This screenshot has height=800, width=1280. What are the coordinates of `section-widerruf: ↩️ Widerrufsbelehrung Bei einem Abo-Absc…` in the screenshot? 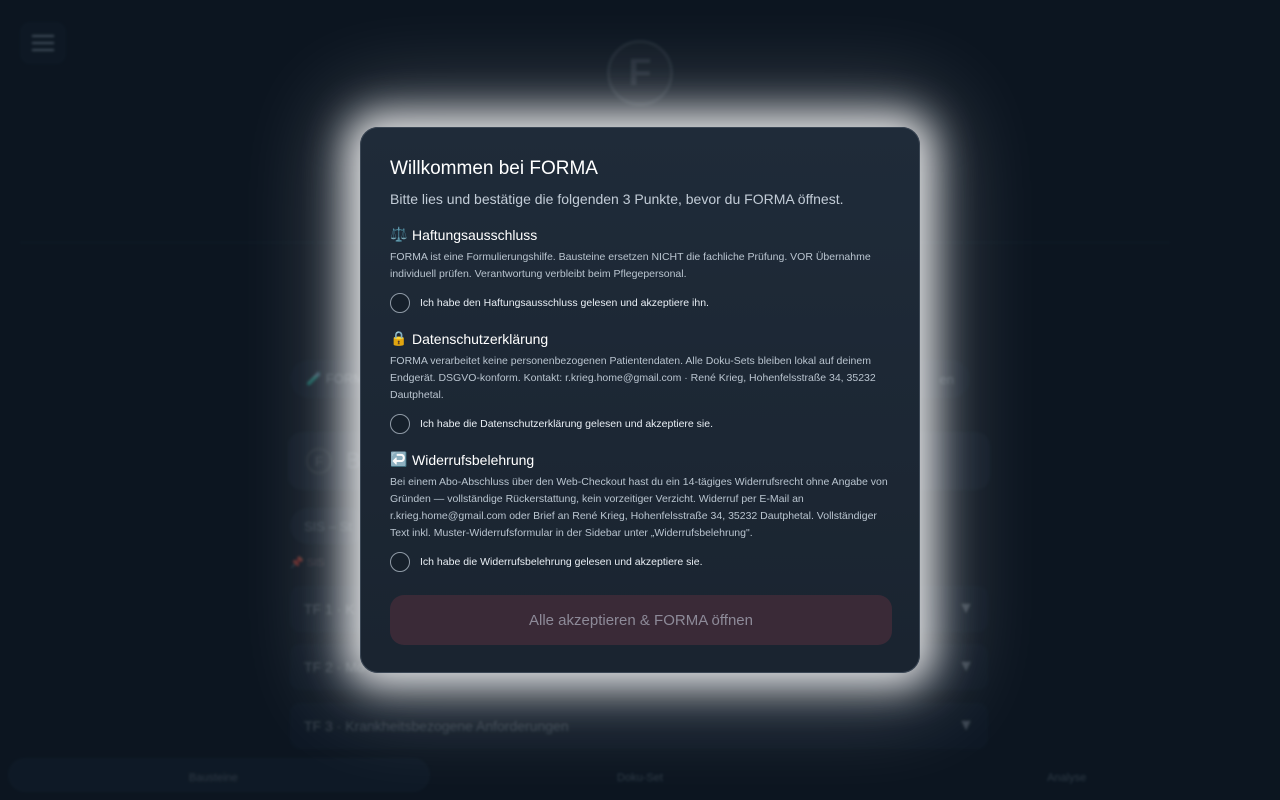 It's located at (640, 511).